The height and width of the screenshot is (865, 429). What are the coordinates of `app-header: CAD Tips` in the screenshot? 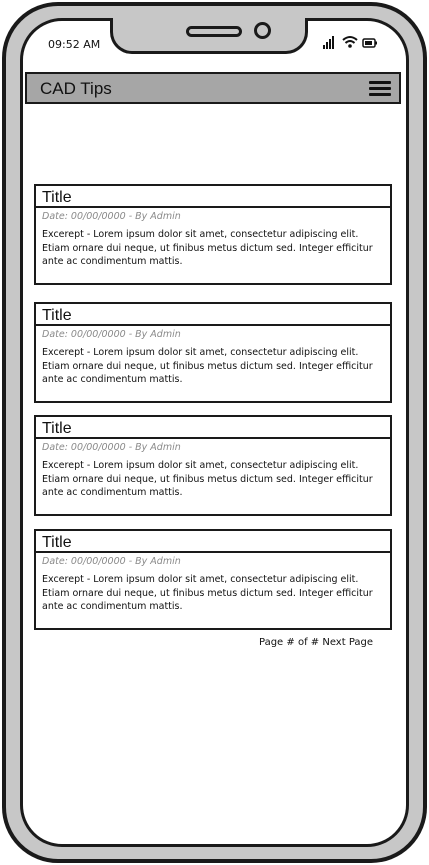 It's located at (213, 88).